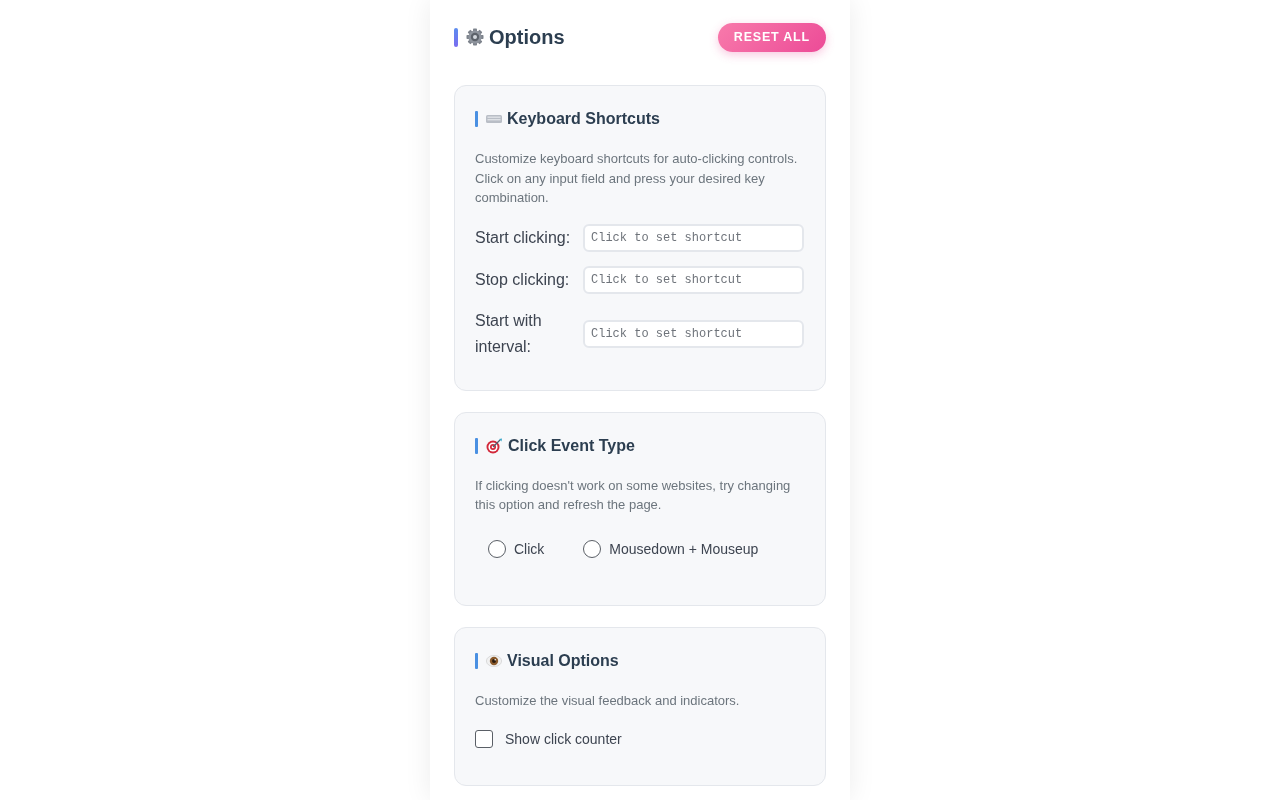 Image resolution: width=1280 pixels, height=800 pixels. Describe the element at coordinates (494, 445) in the screenshot. I see `target-icon` at that location.